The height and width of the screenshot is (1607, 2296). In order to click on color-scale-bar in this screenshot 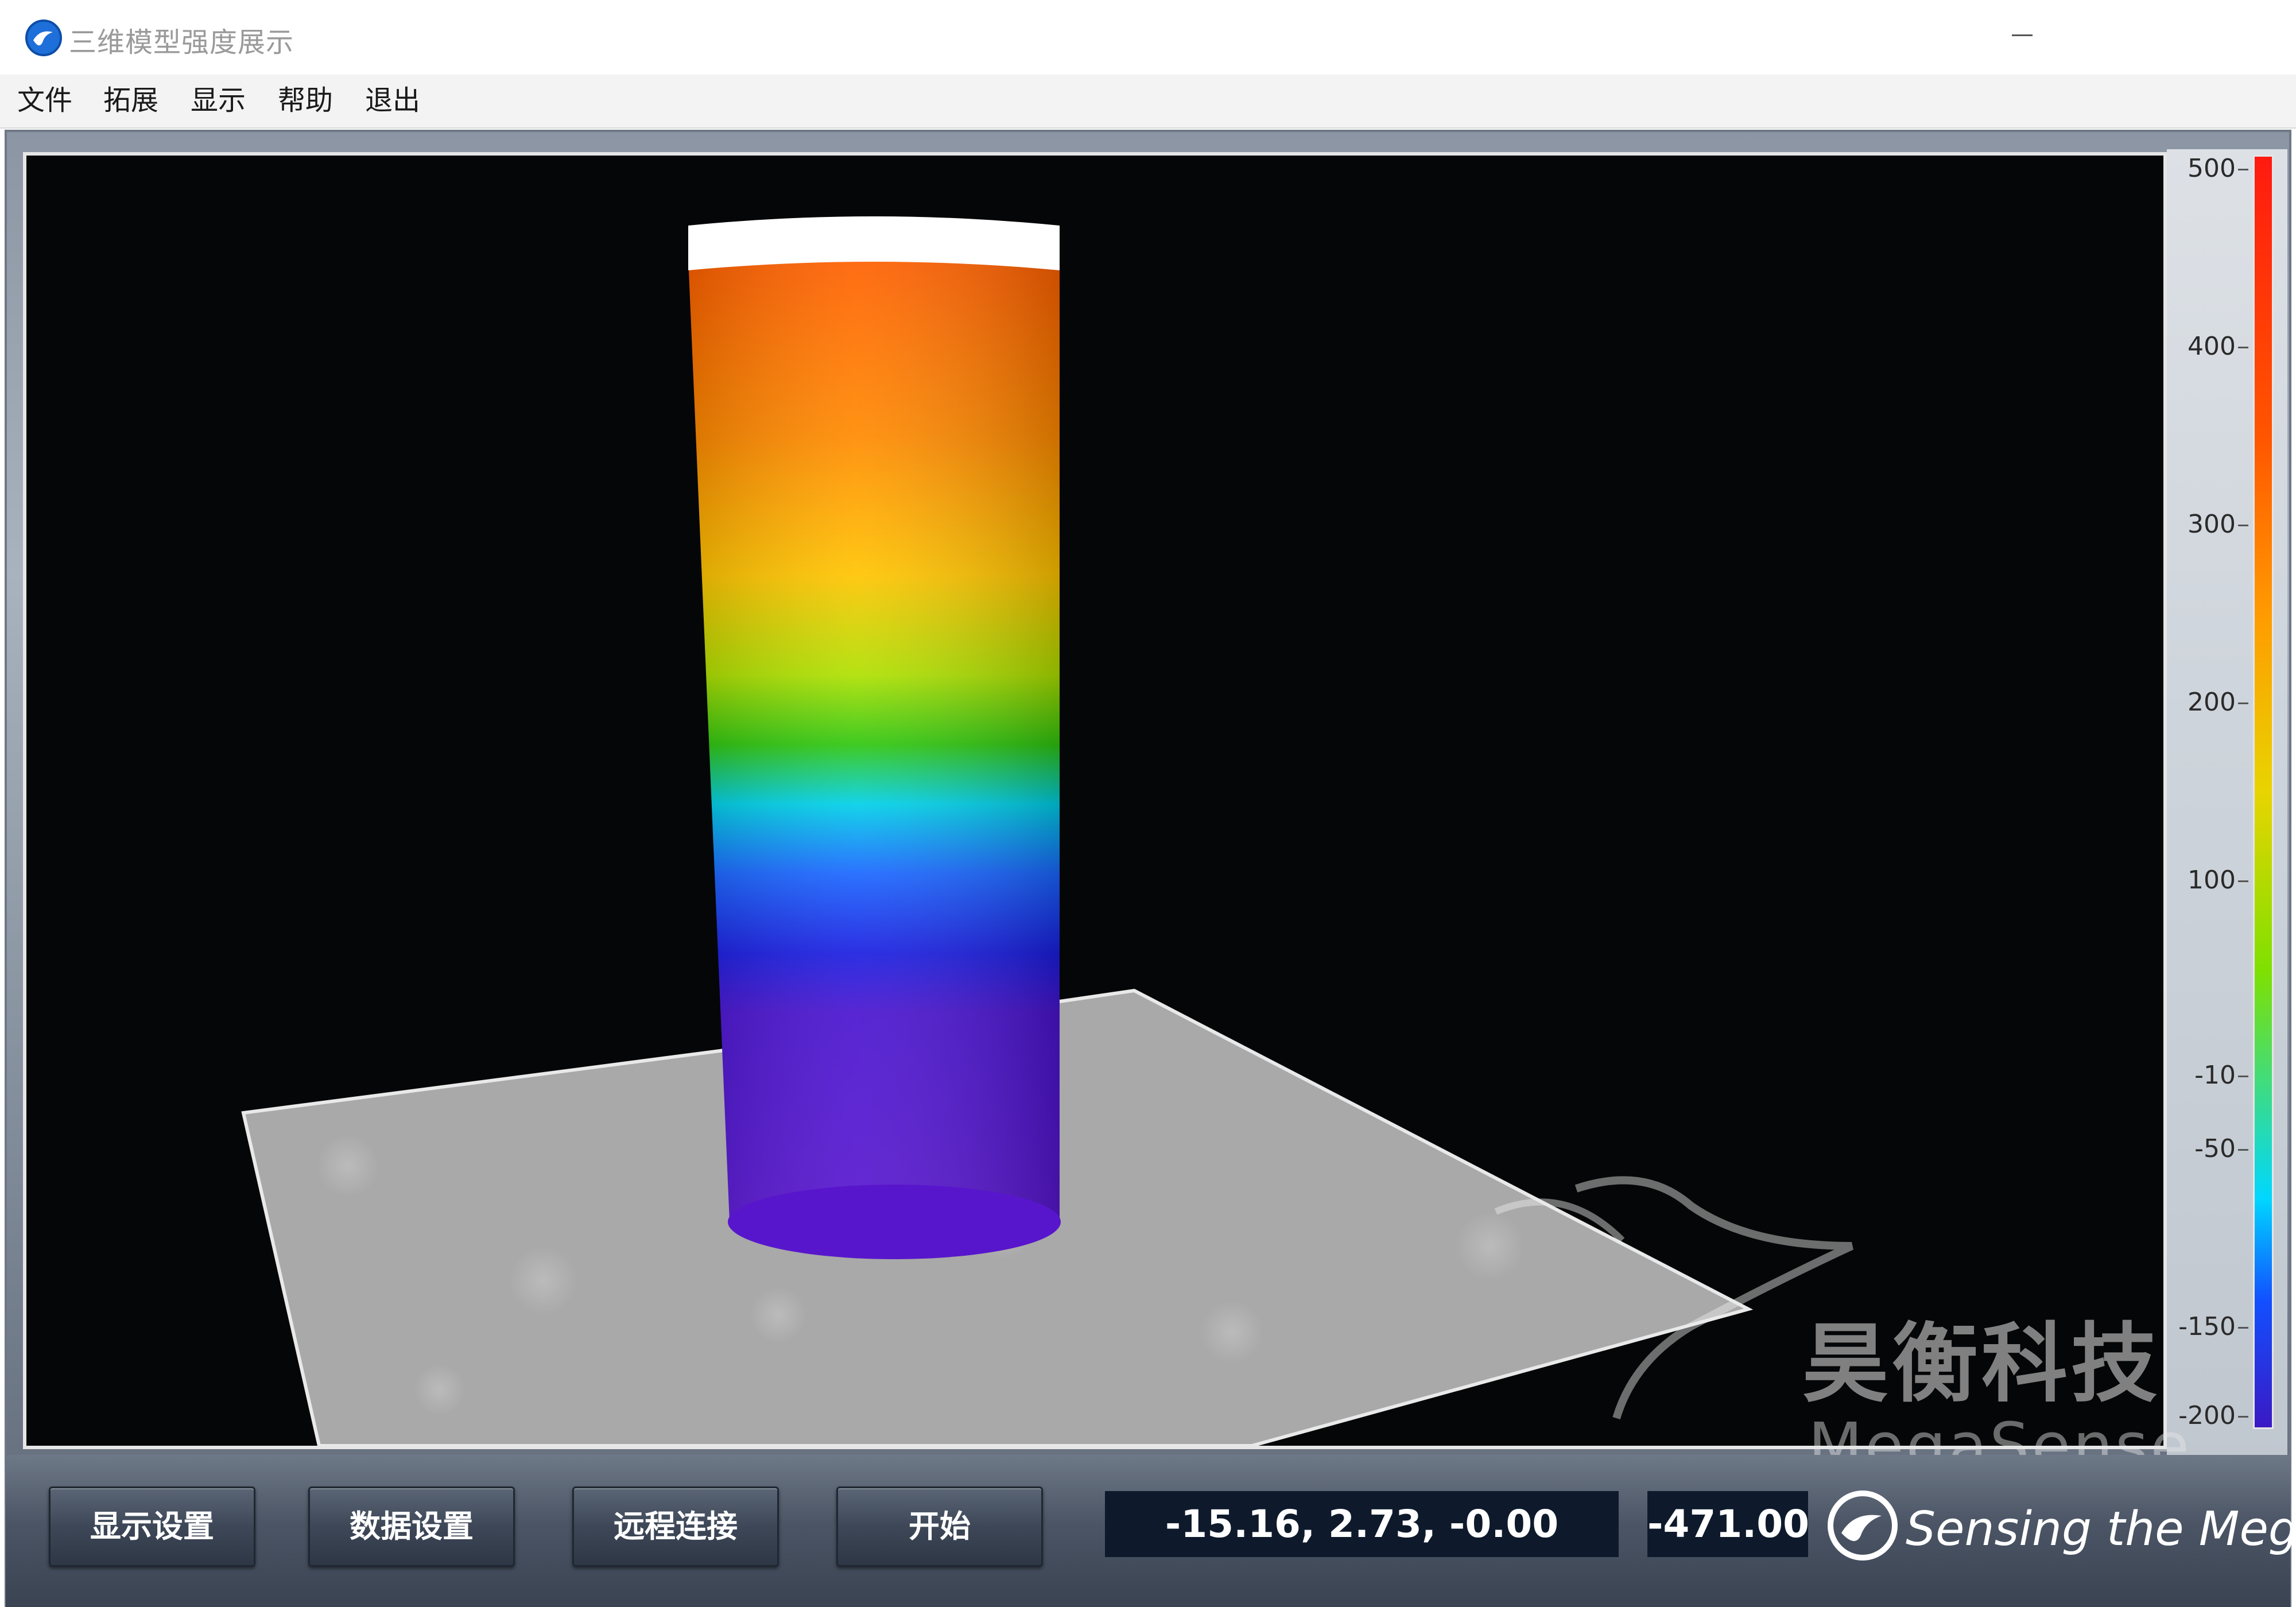, I will do `click(2263, 792)`.